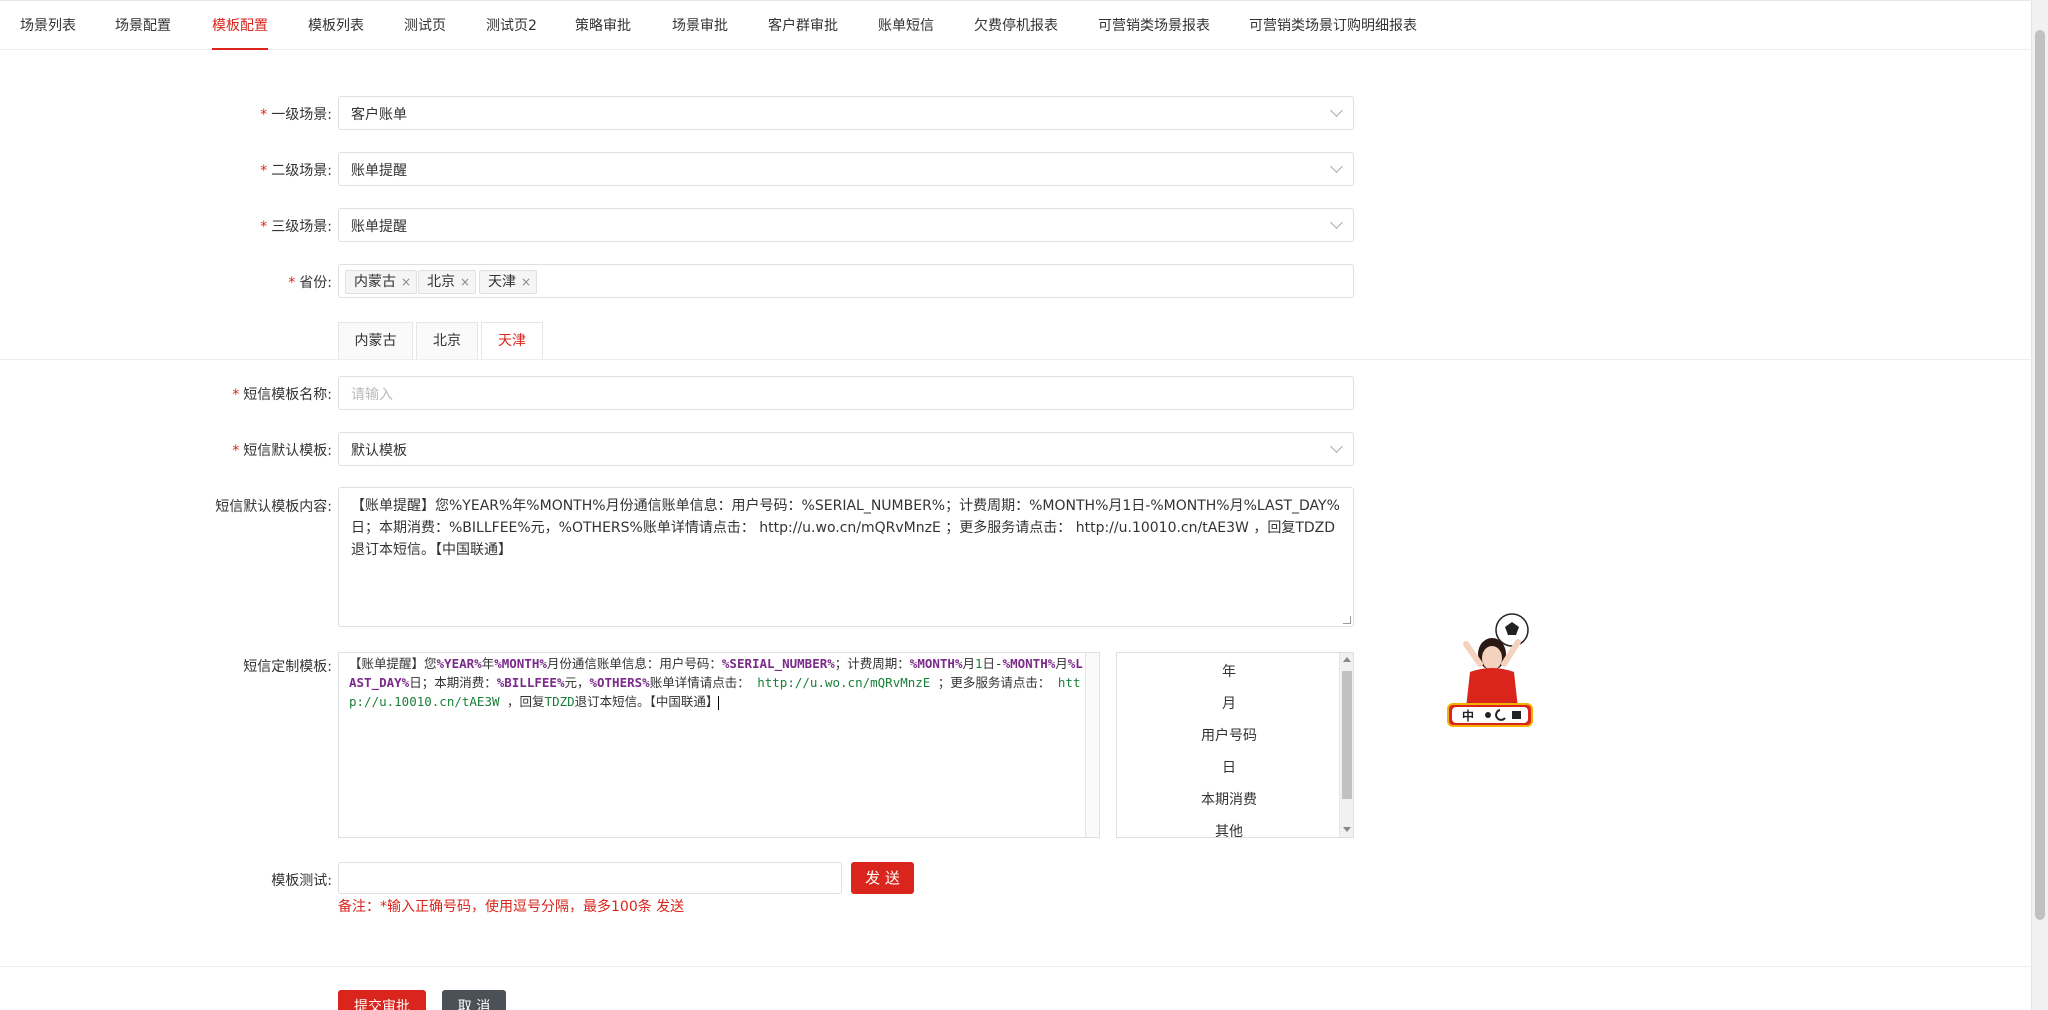 Image resolution: width=2048 pixels, height=1010 pixels. Describe the element at coordinates (310, 283) in the screenshot. I see `province-label: * 省份:` at that location.